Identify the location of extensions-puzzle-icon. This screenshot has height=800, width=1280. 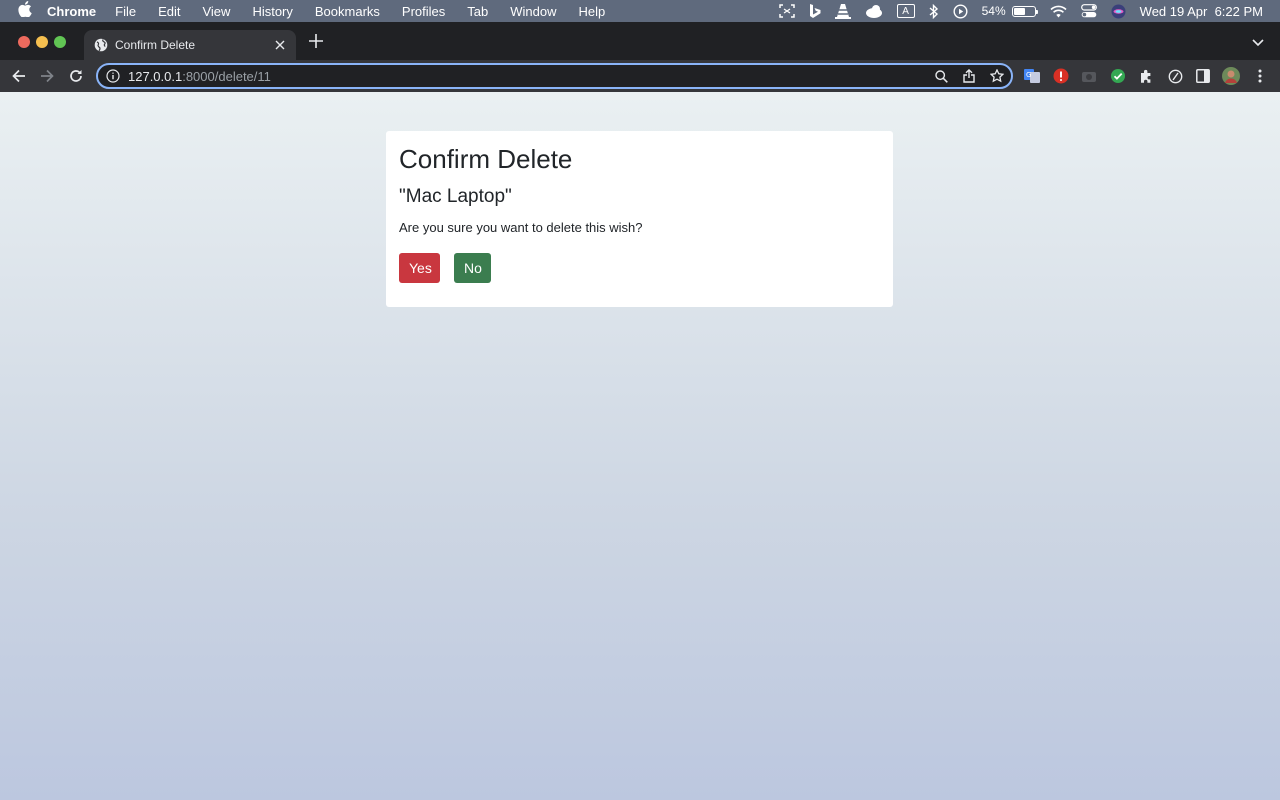
(1146, 76).